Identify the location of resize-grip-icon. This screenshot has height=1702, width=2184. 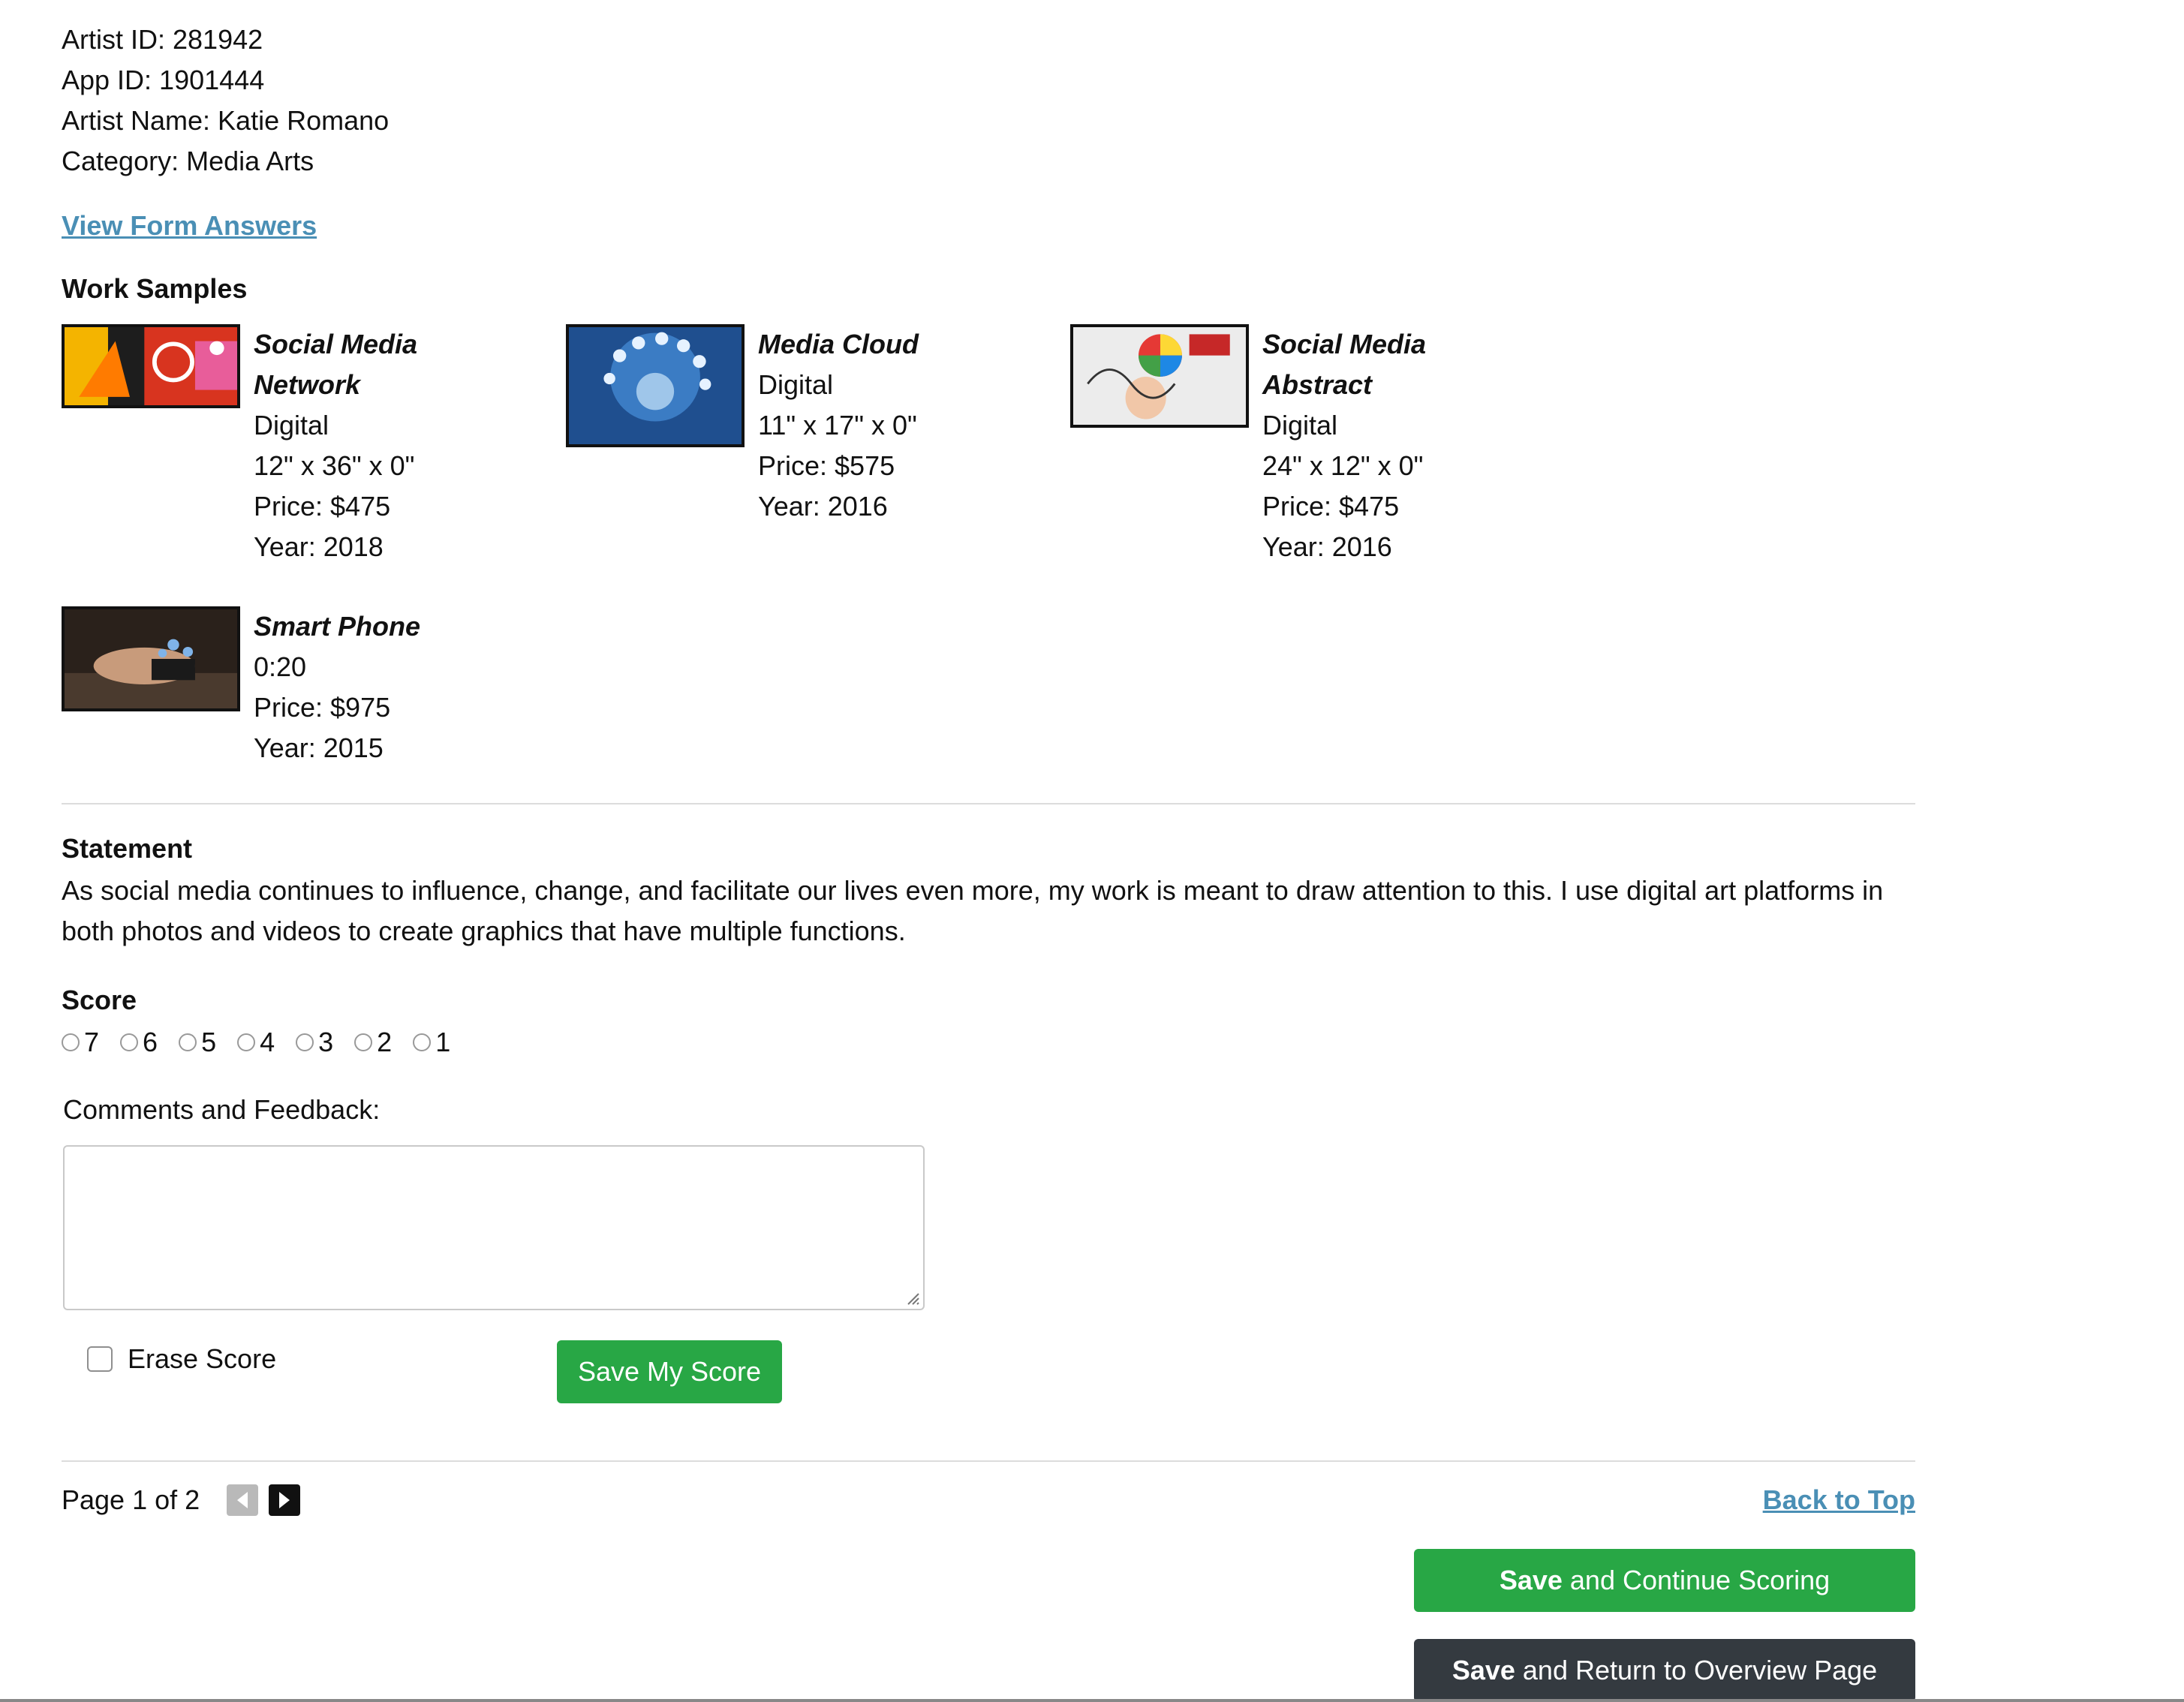
(912, 1297).